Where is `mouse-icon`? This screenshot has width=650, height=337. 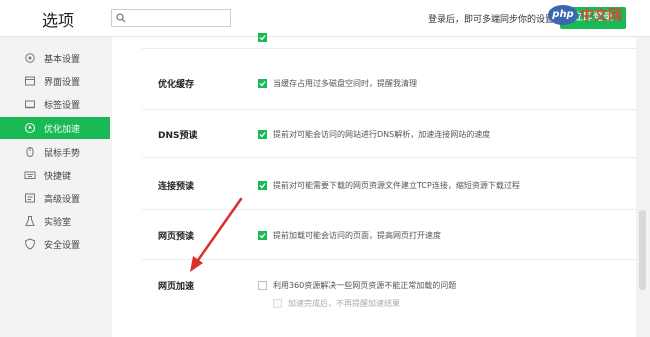 mouse-icon is located at coordinates (30, 152).